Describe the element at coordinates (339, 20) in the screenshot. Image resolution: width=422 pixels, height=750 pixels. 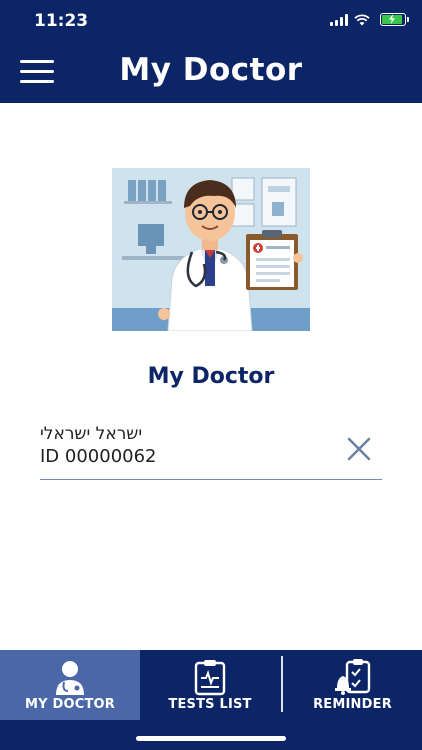
I see `signal-icon` at that location.